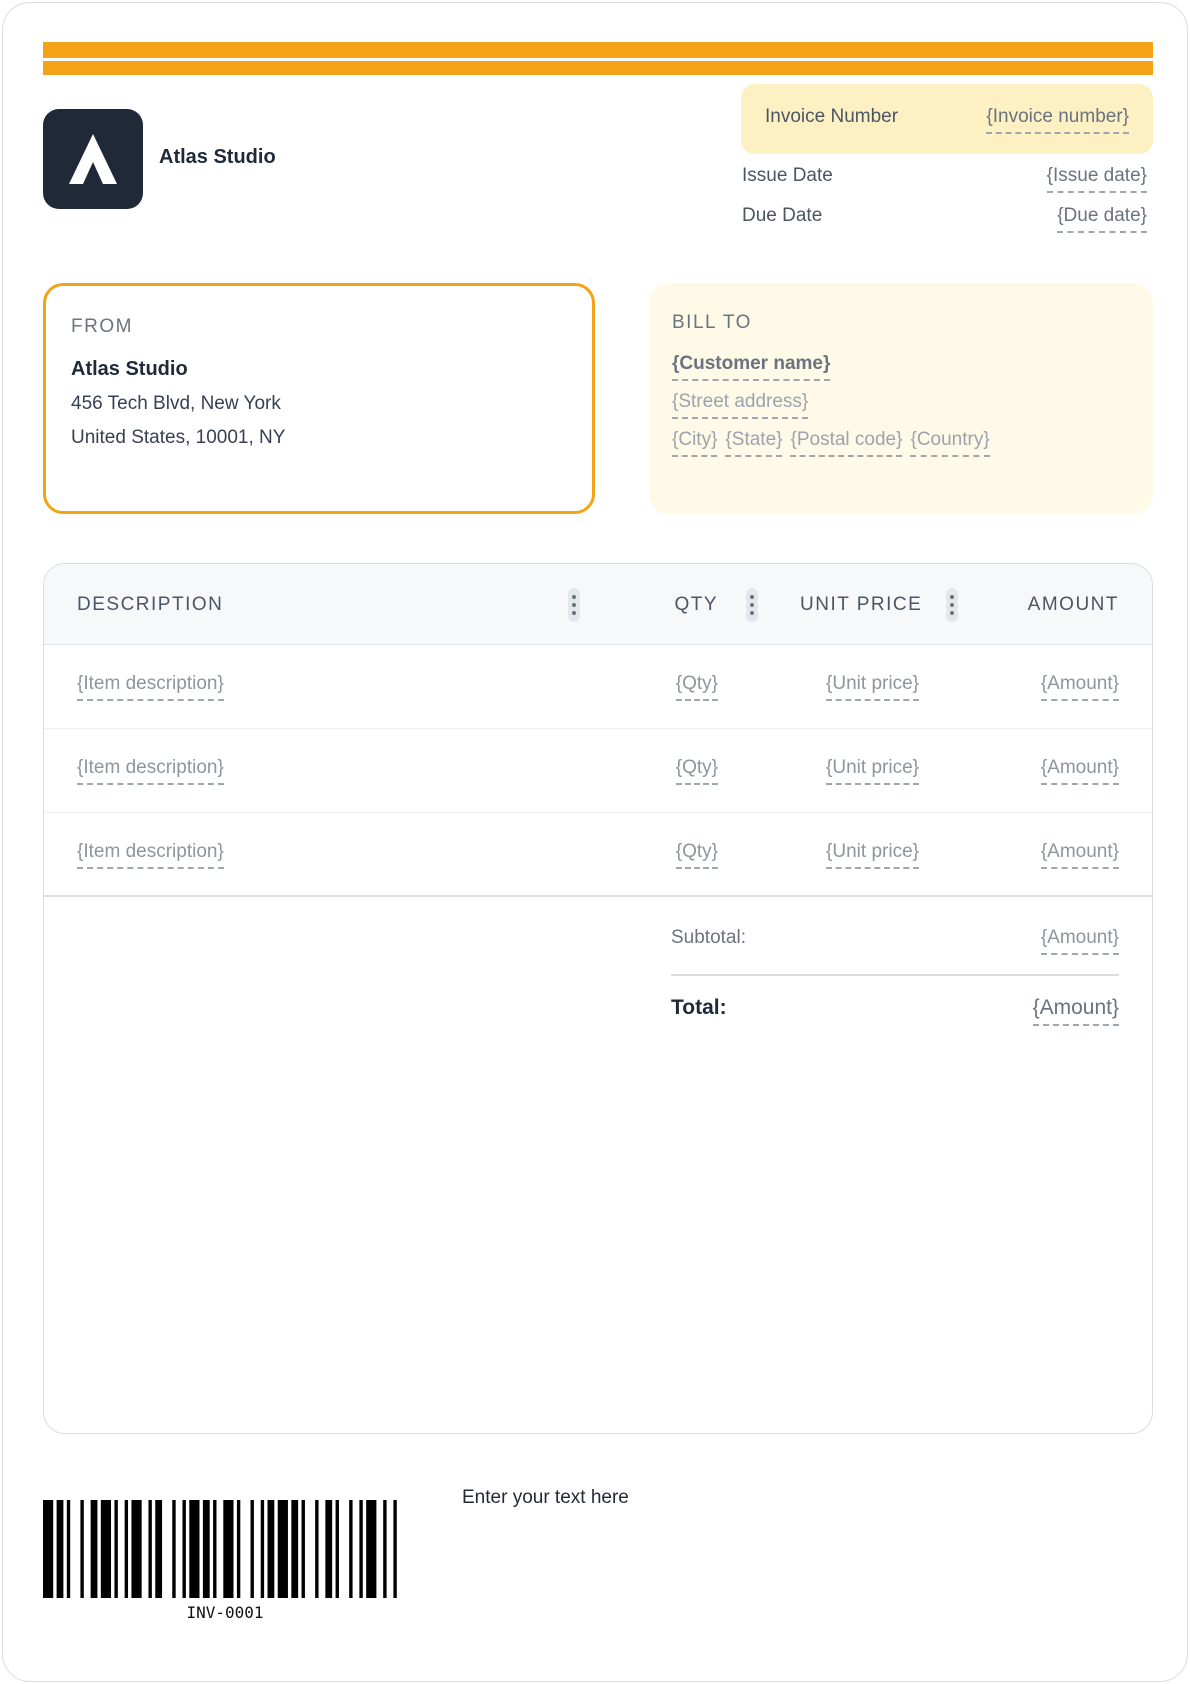 This screenshot has height=1684, width=1190. What do you see at coordinates (846, 443) in the screenshot?
I see `postal-code-field: {Postal code}` at bounding box center [846, 443].